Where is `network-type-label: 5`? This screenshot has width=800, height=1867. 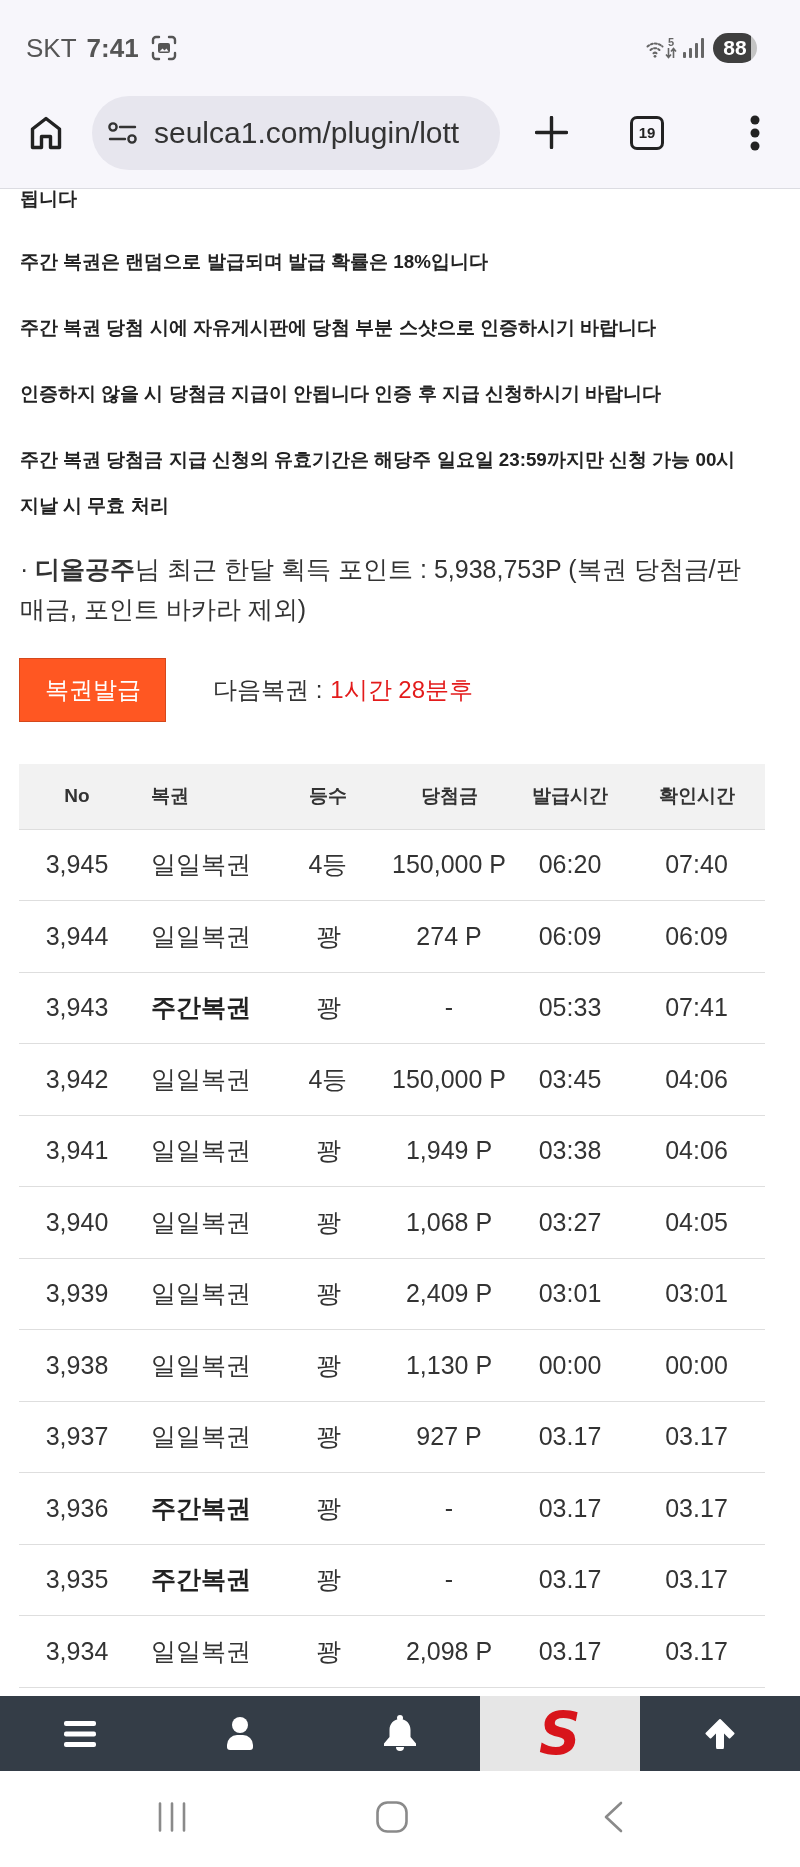 network-type-label: 5 is located at coordinates (671, 41).